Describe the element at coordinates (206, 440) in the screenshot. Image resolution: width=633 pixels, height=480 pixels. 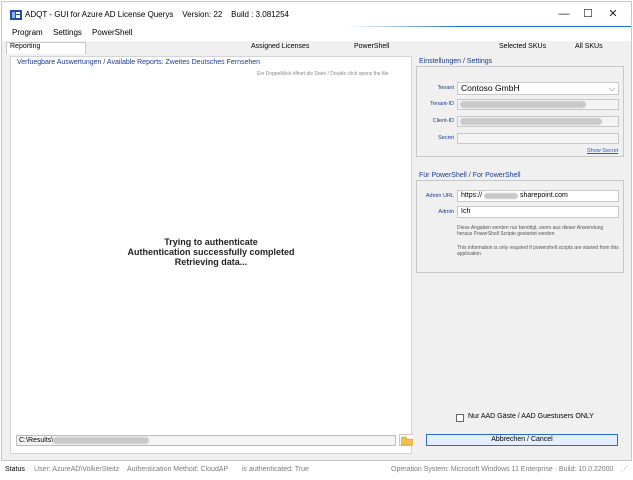
I see `results-path-field: C:\Results\` at that location.